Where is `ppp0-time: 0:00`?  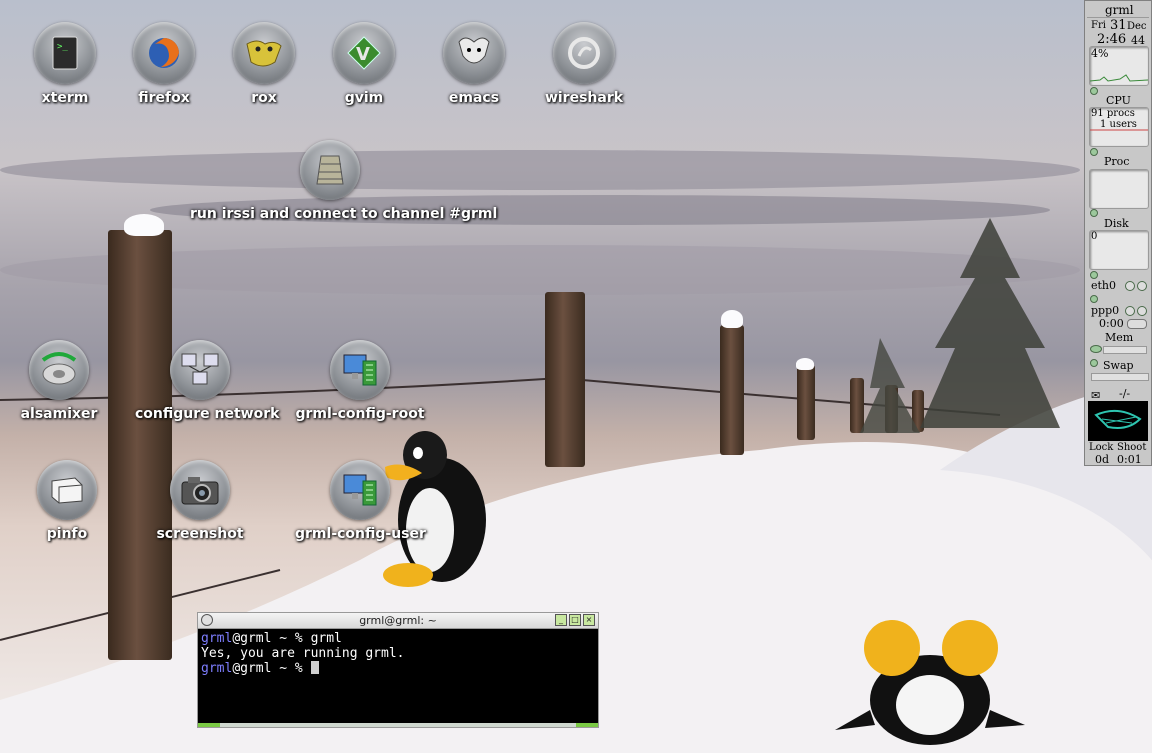
ppp0-time: 0:00 is located at coordinates (1111, 323).